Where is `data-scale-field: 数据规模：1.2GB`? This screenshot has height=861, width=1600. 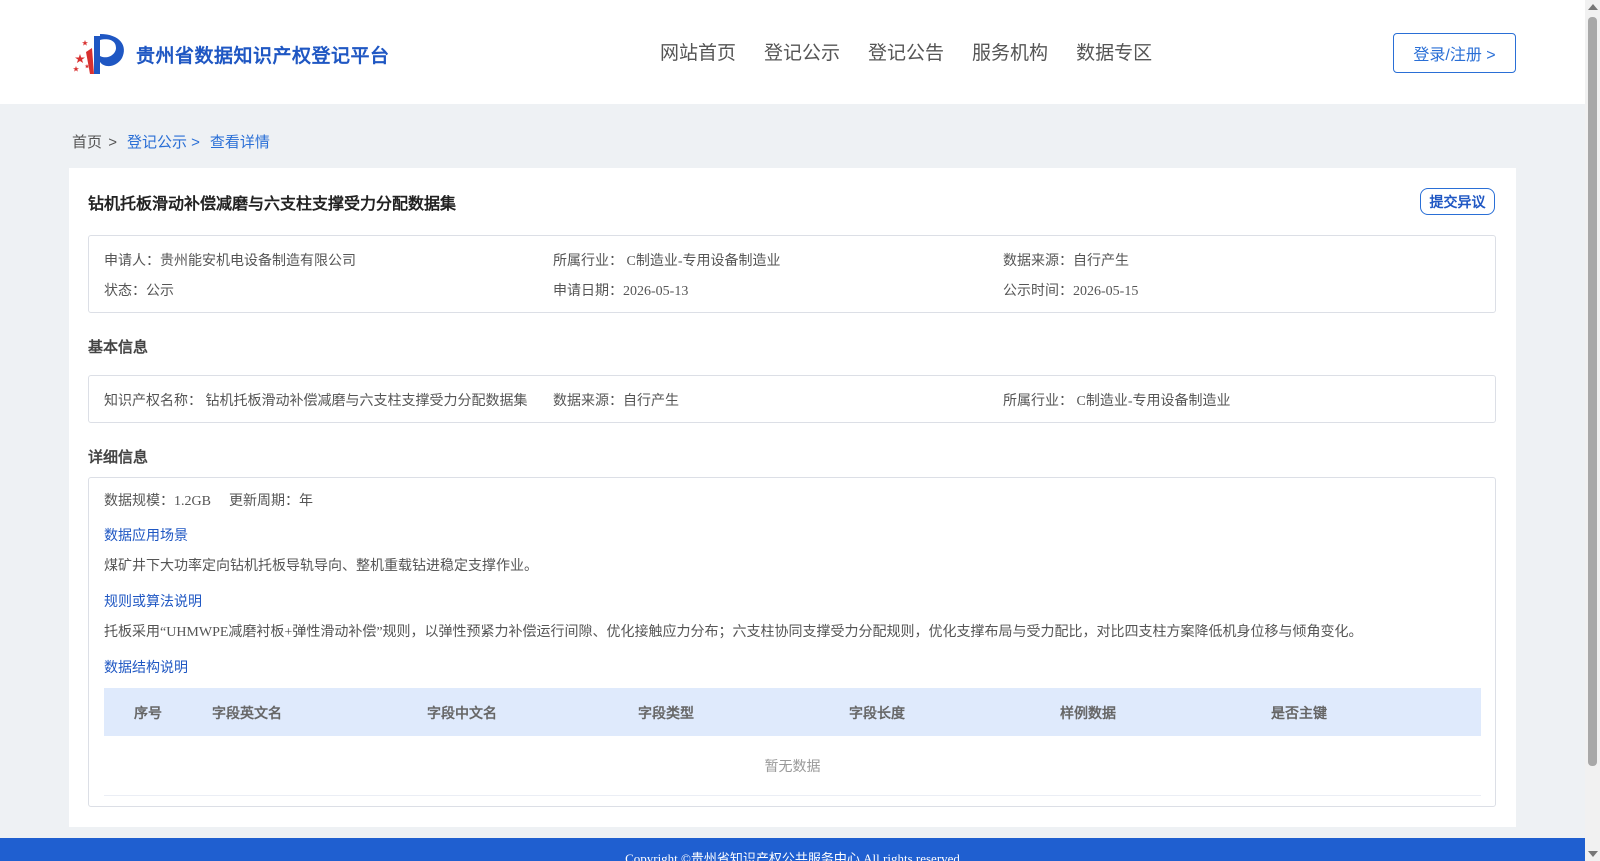
data-scale-field: 数据规模：1.2GB is located at coordinates (157, 501).